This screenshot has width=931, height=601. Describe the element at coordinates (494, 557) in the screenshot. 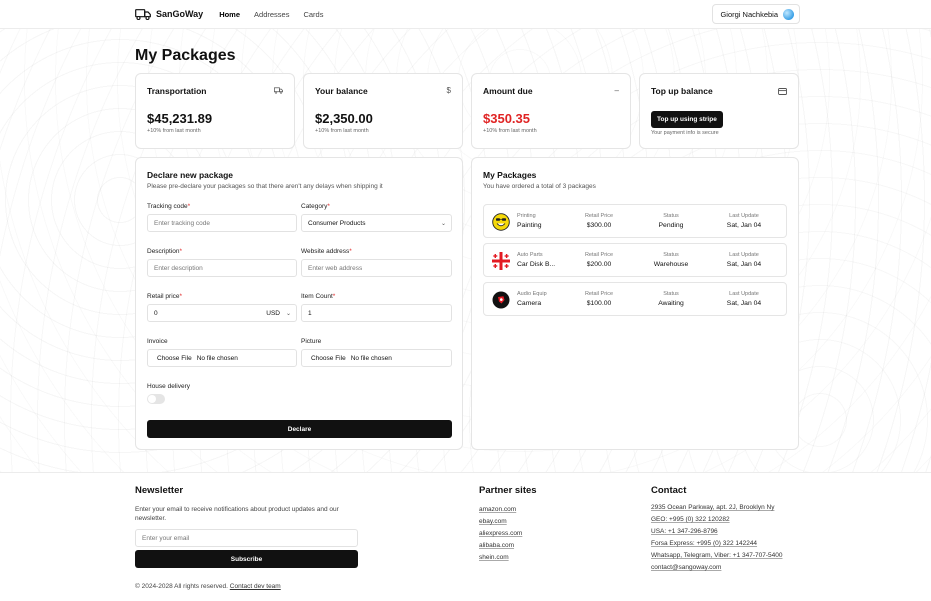

I see `partner-link: shein.com` at that location.